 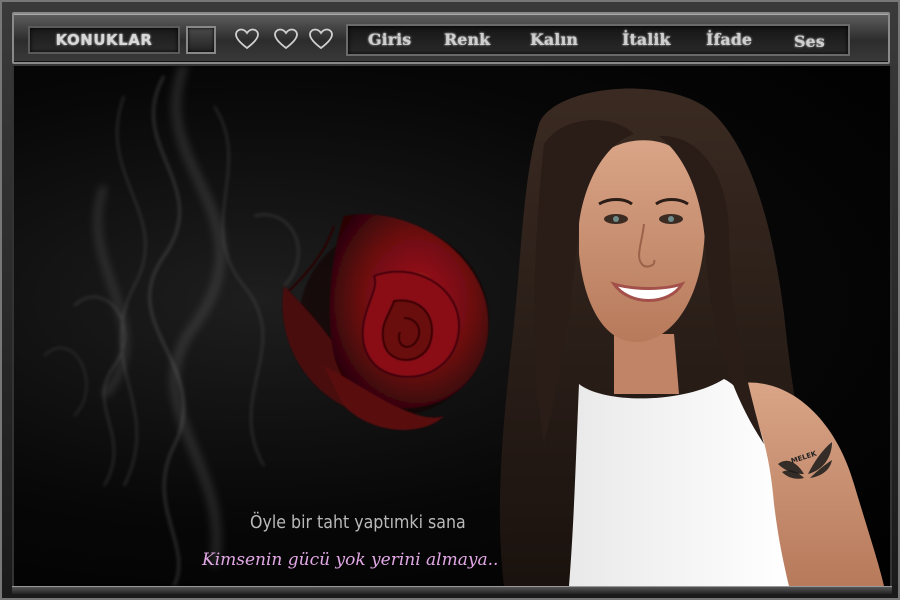 What do you see at coordinates (358, 522) in the screenshot?
I see `caption-line-1: Öyle bir taht yaptımki sana` at bounding box center [358, 522].